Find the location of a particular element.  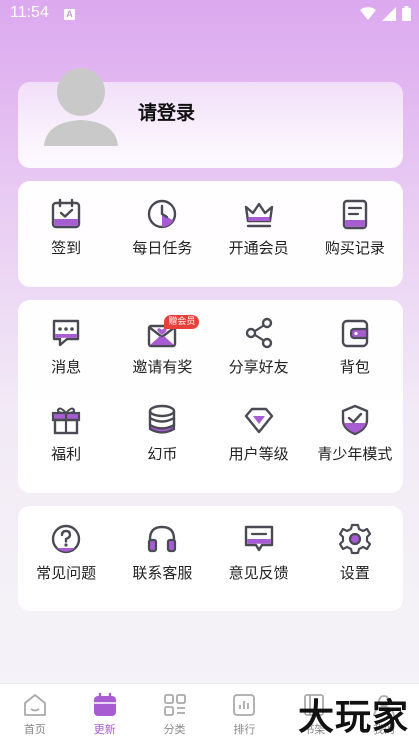

chat-icon is located at coordinates (66, 333).